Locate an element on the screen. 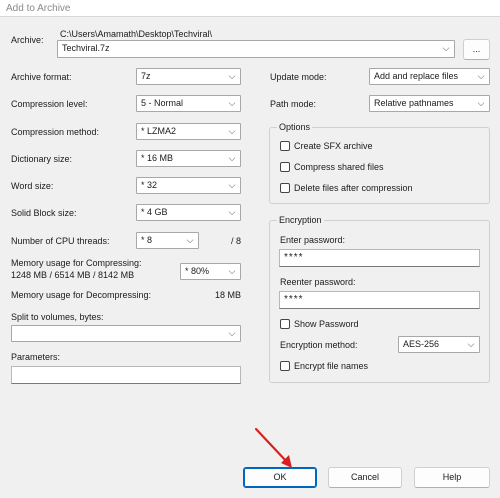 Image resolution: width=500 pixels, height=498 pixels. enter-password-label: Enter password: is located at coordinates (313, 240).